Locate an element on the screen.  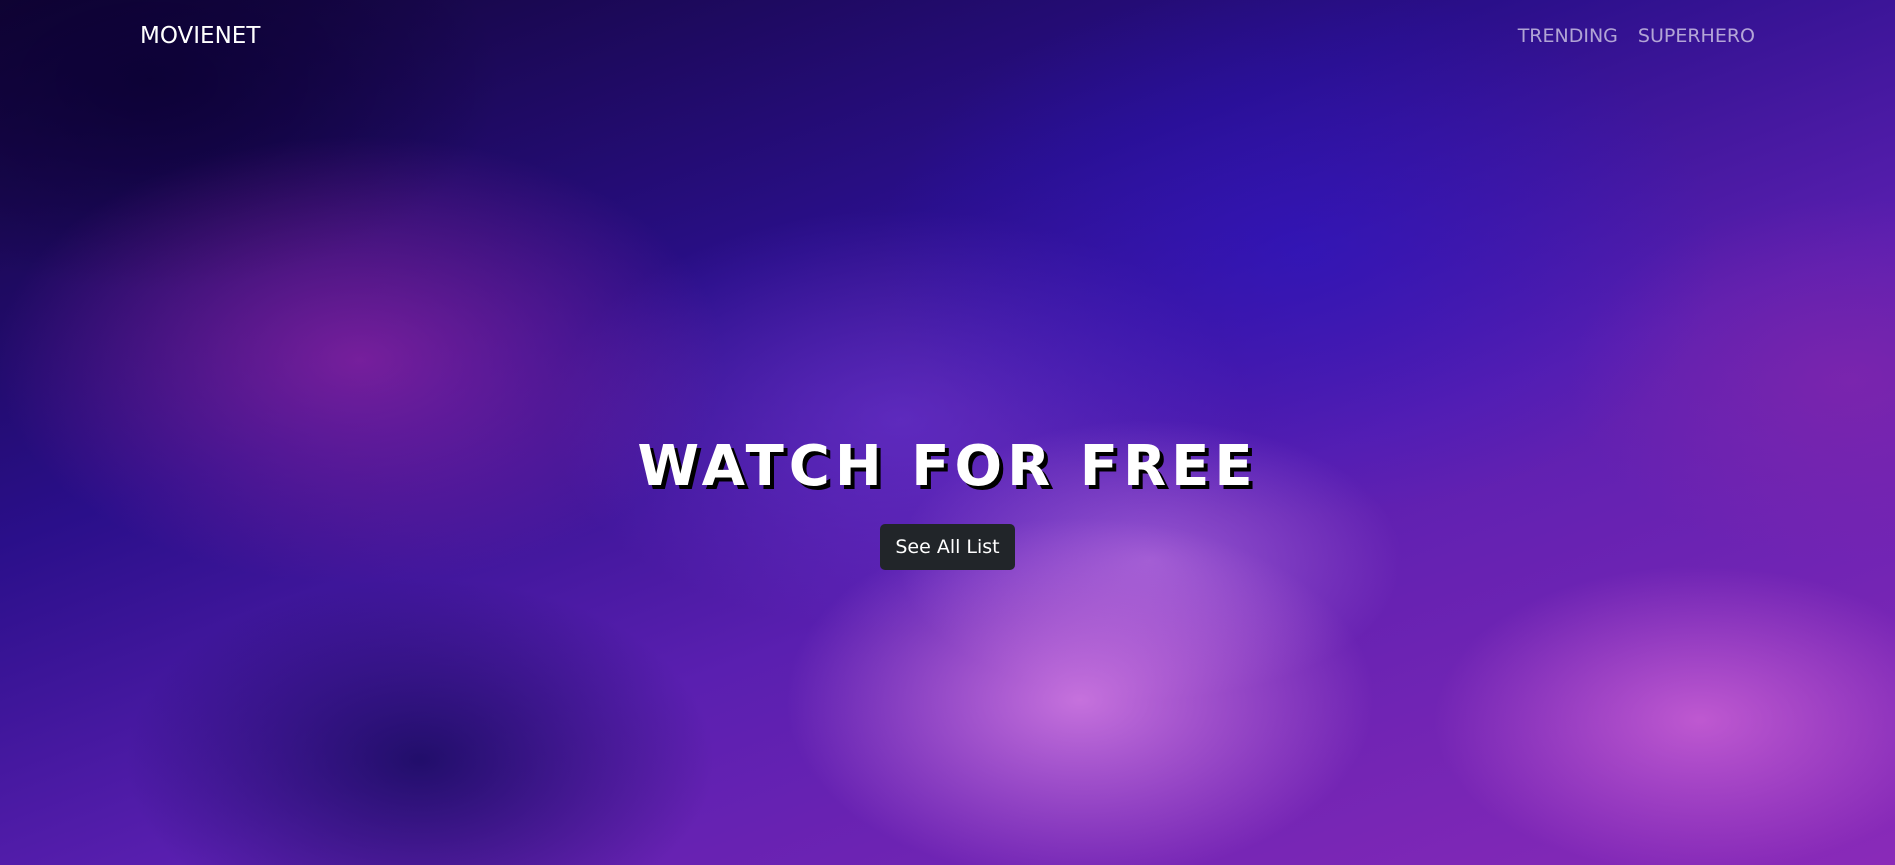
nav-link-trending: TRENDING is located at coordinates (1568, 36).